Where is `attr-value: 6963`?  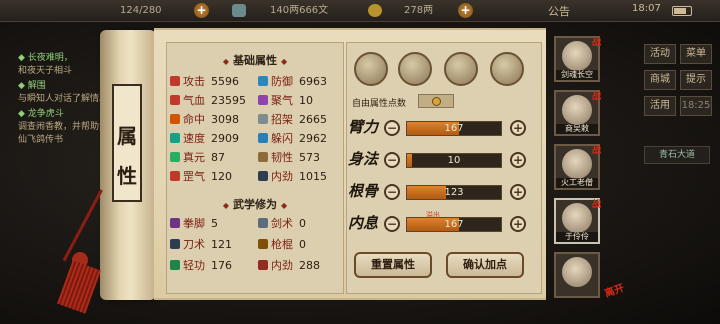 attr-value: 6963 is located at coordinates (313, 81).